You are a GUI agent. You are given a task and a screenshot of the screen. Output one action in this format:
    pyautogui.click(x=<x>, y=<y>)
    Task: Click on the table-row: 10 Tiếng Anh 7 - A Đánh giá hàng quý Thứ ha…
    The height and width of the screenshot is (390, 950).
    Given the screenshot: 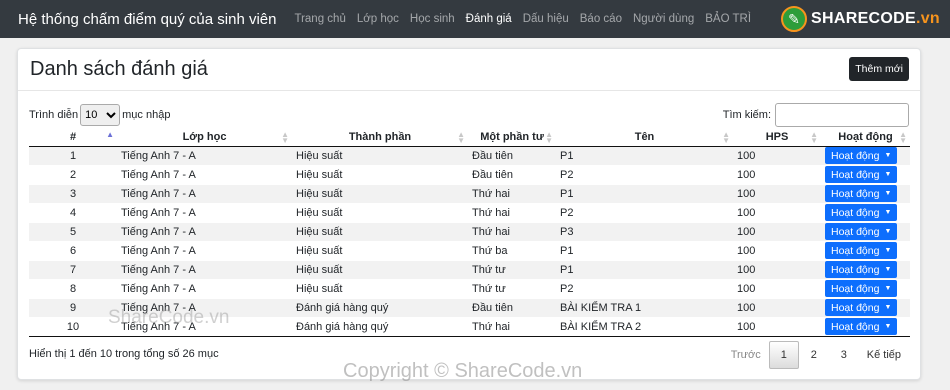 What is the action you would take?
    pyautogui.click(x=469, y=326)
    